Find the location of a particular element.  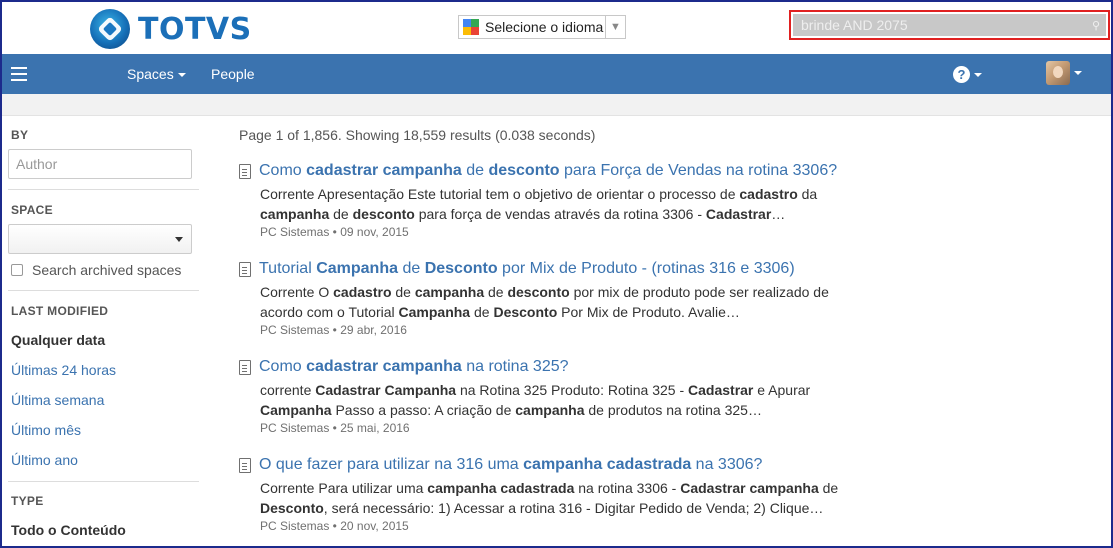

highlighted-term: Cadastrar campanha is located at coordinates (749, 488).